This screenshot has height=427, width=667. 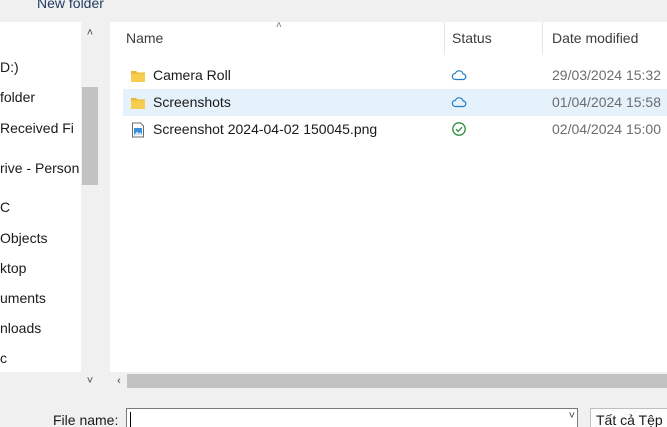 I want to click on sort-ascending-icon: ˄, so click(x=279, y=26).